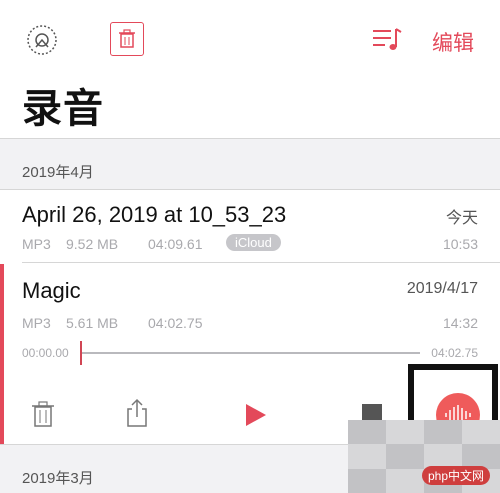 This screenshot has width=500, height=493. What do you see at coordinates (460, 244) in the screenshot?
I see `recording-time: 10:53` at bounding box center [460, 244].